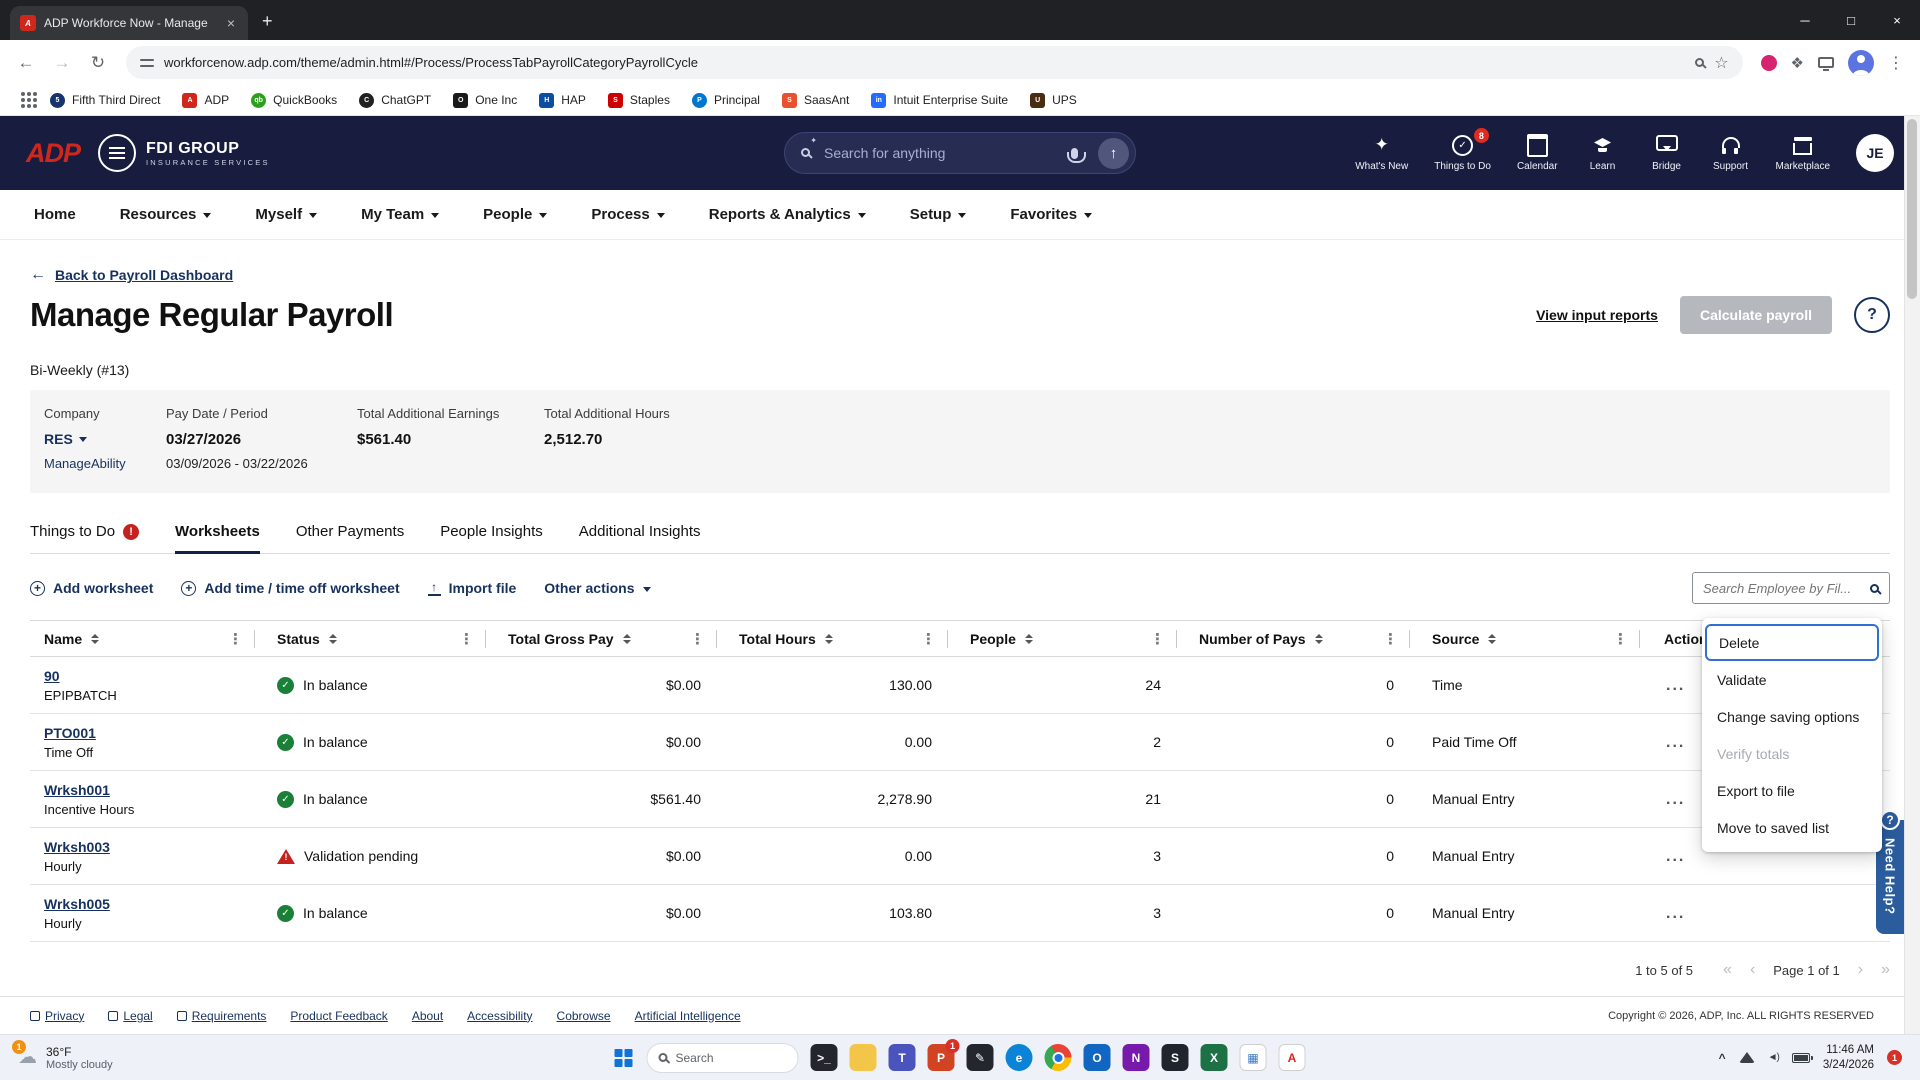 The height and width of the screenshot is (1080, 1920). What do you see at coordinates (267, 21) in the screenshot?
I see `new-tab-button: +` at bounding box center [267, 21].